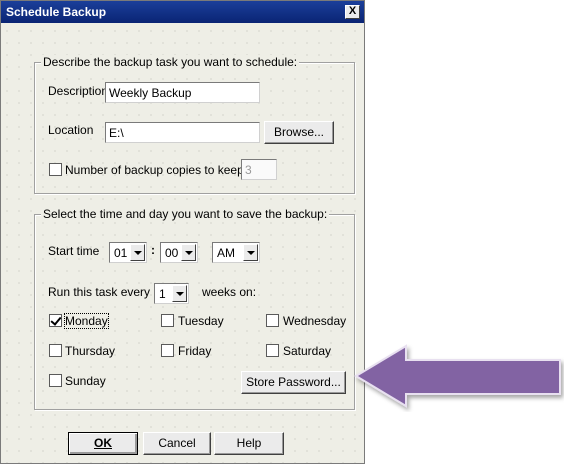 The width and height of the screenshot is (566, 466). I want to click on location-input, so click(182, 132).